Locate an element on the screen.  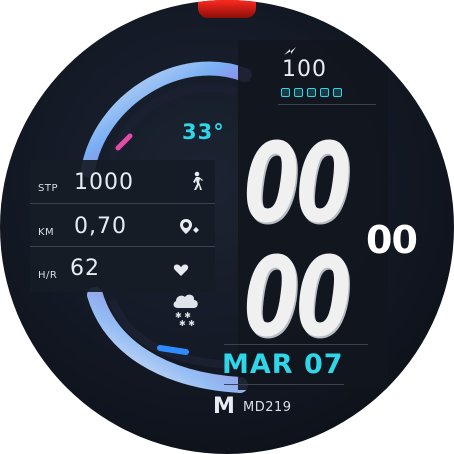
heart-rate-label: H/R is located at coordinates (48, 275).